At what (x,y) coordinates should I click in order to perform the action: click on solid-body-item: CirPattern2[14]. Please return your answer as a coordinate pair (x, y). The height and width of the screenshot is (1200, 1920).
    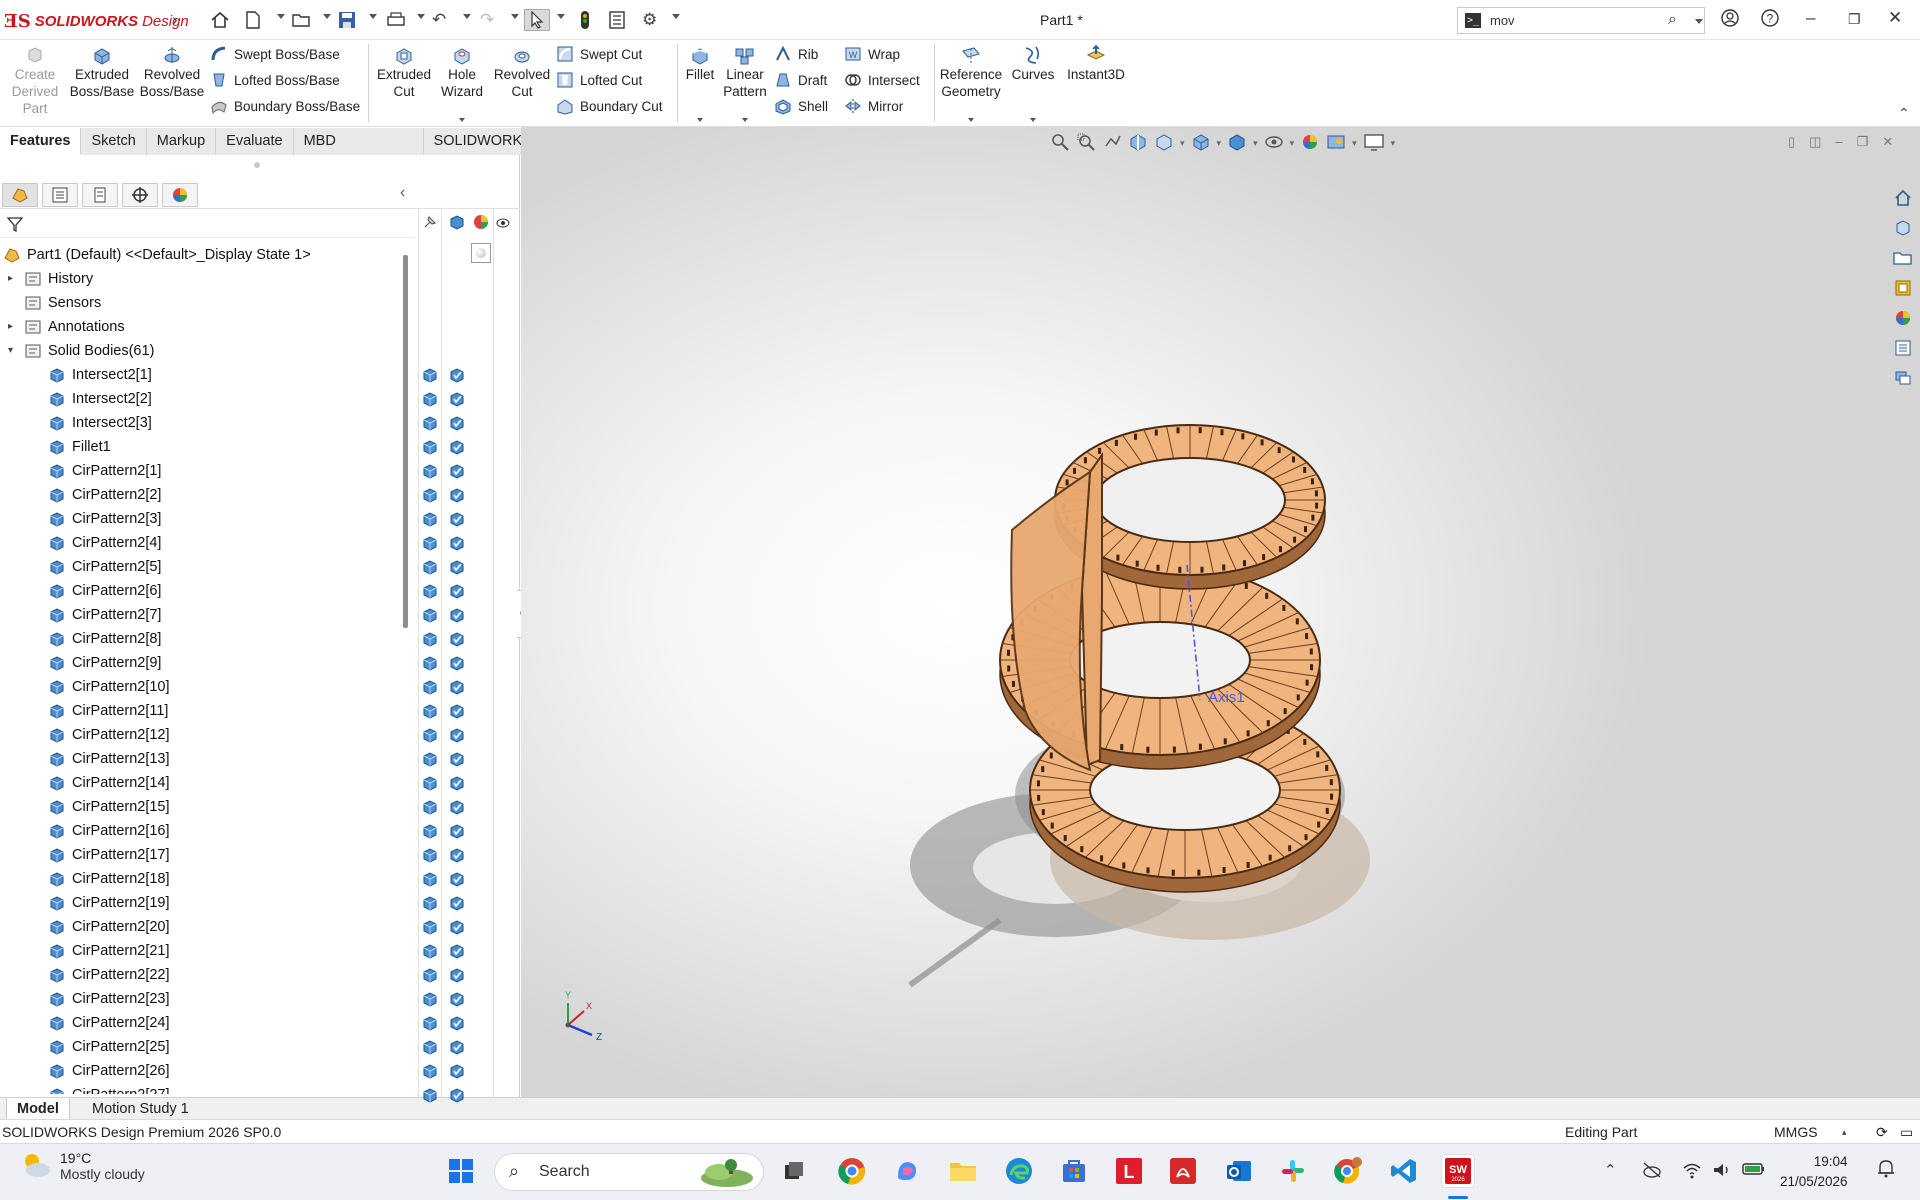
    Looking at the image, I should click on (109, 783).